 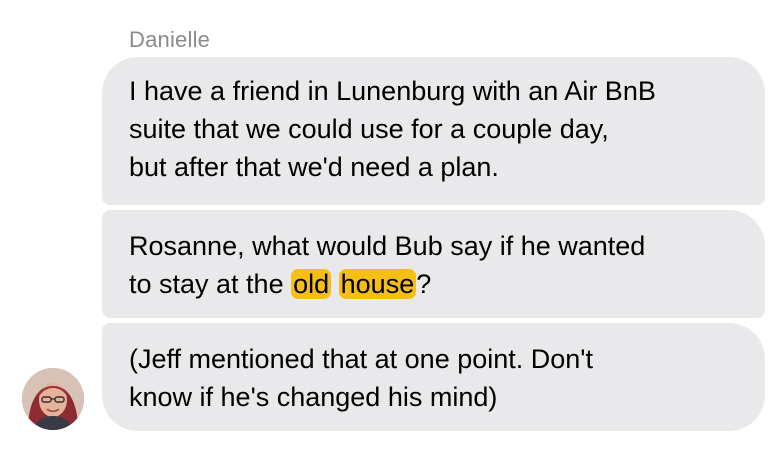 I want to click on message-text-line: but after that we'd need a plan., so click(x=314, y=167).